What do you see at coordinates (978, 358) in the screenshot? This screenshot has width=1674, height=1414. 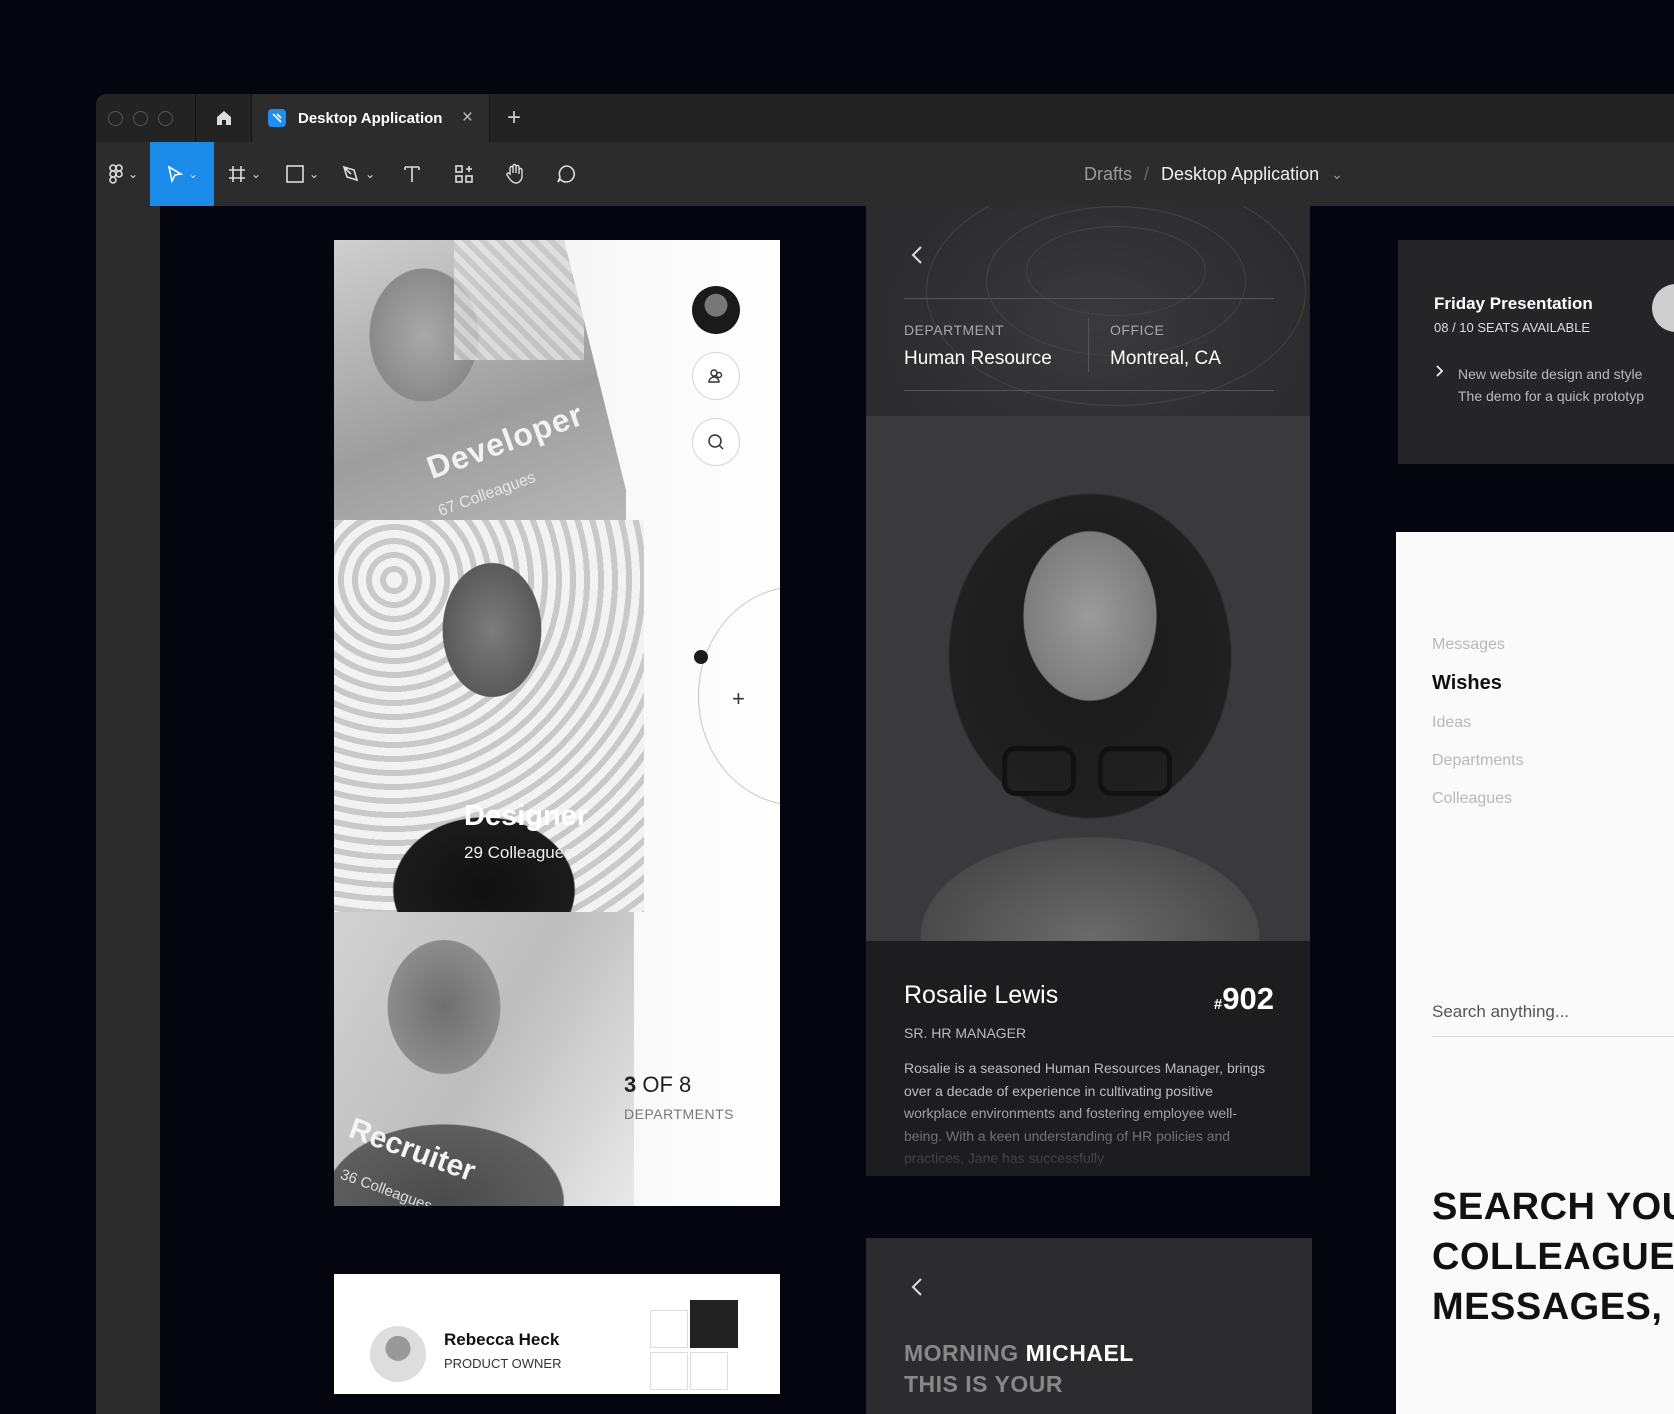 I see `department-value: Human Resource` at bounding box center [978, 358].